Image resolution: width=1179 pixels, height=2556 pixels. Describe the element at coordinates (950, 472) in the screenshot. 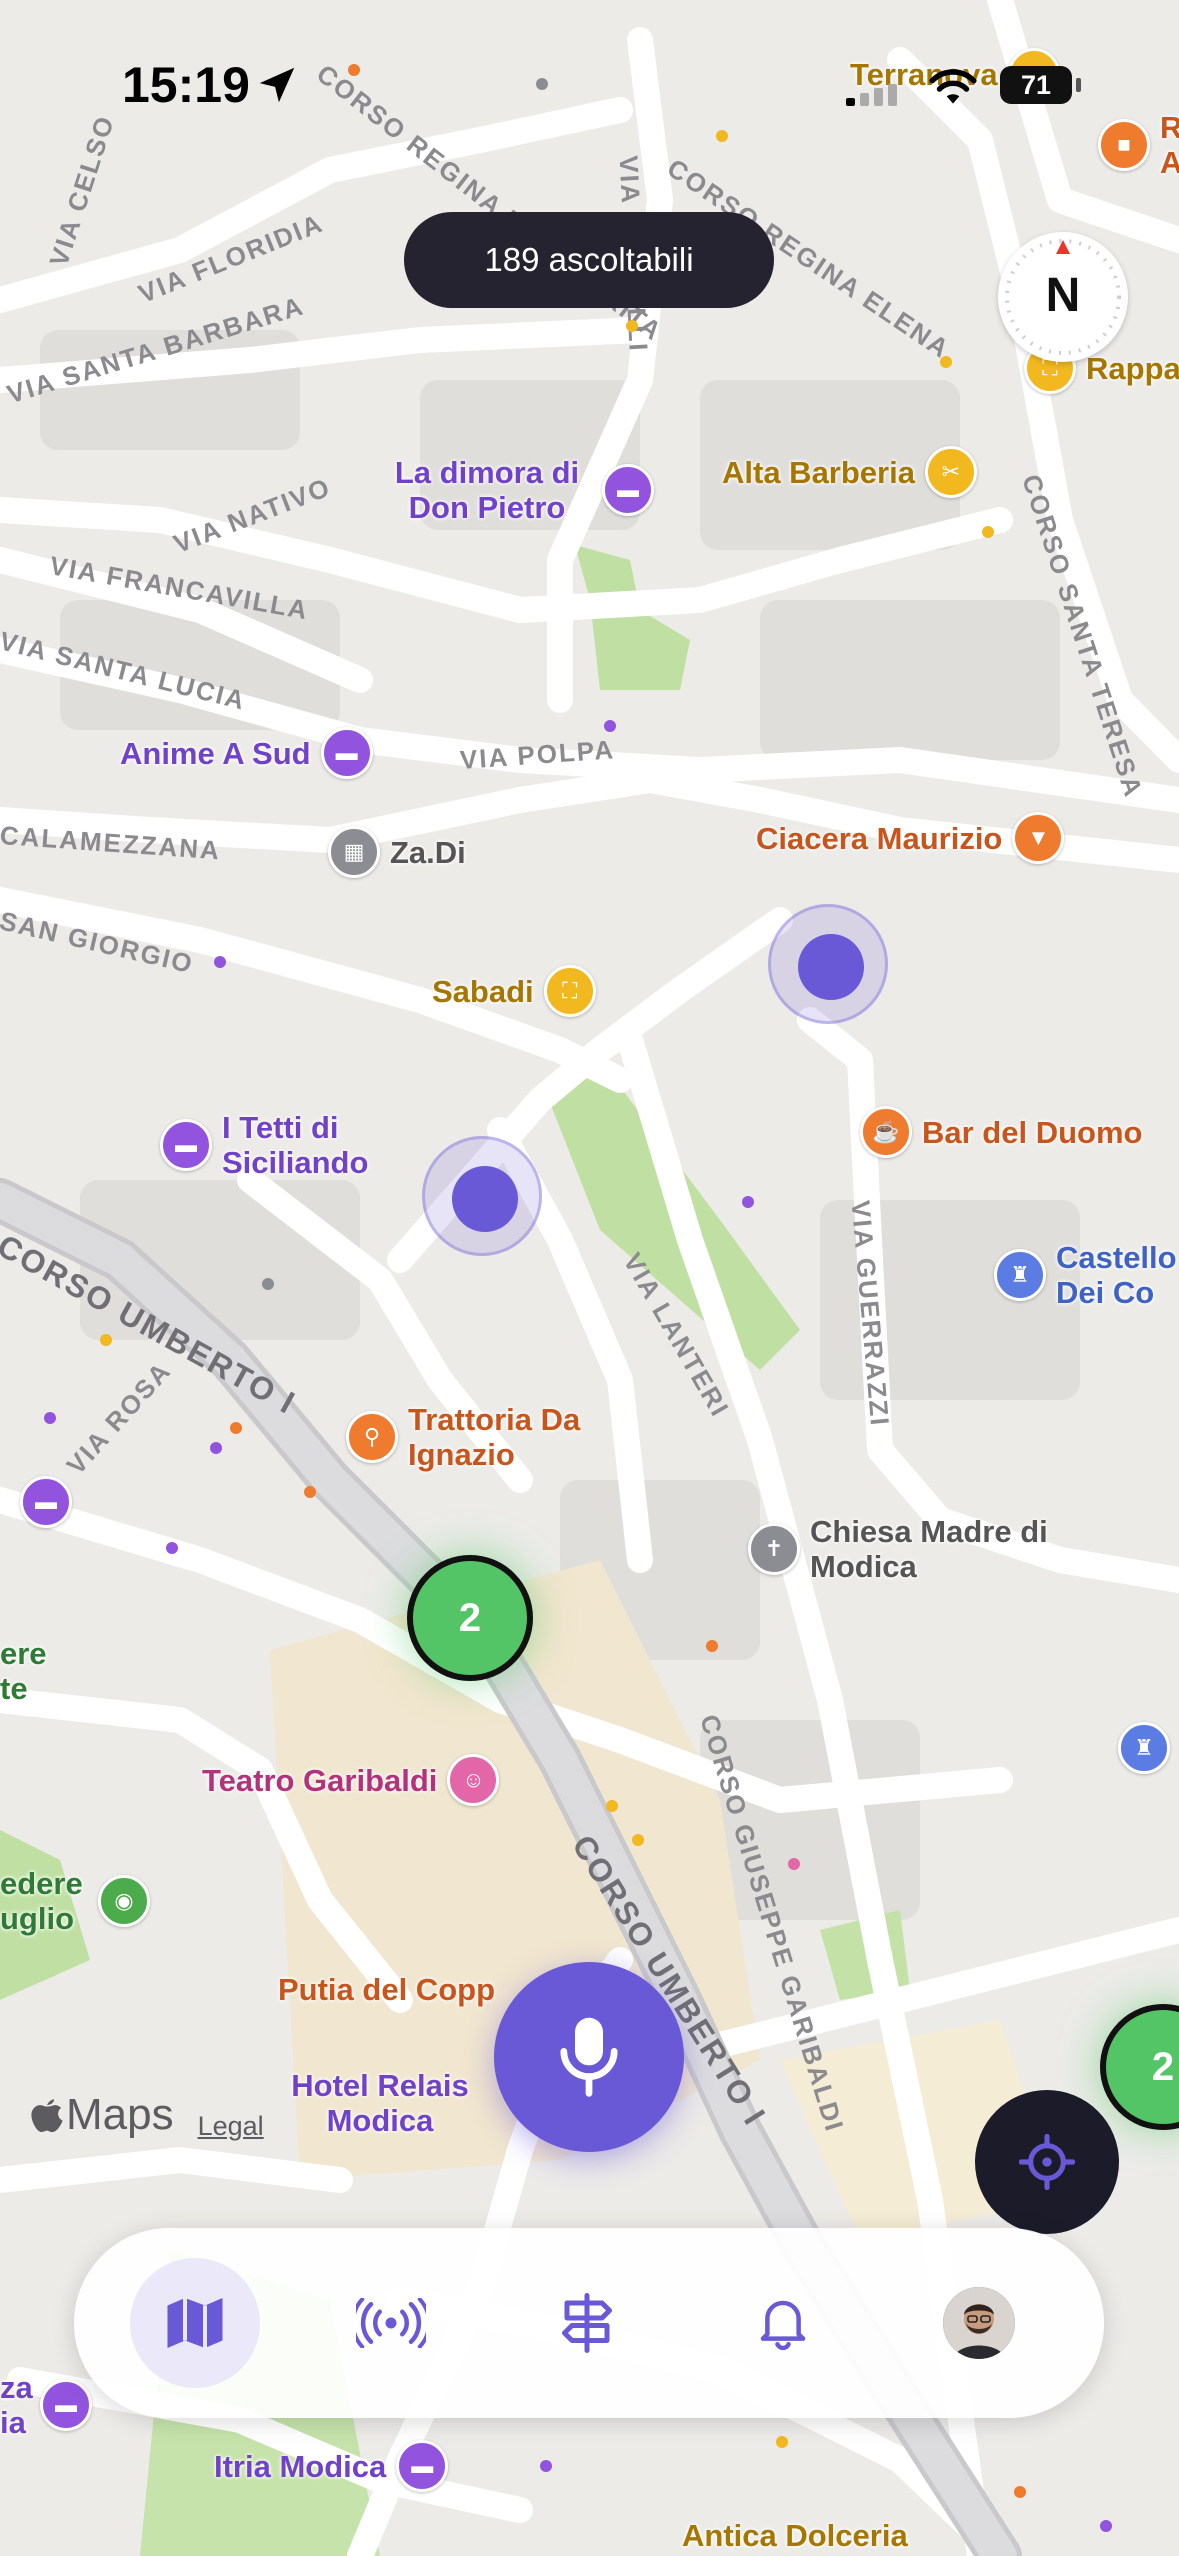

I see `scissors-icon: ✂` at that location.